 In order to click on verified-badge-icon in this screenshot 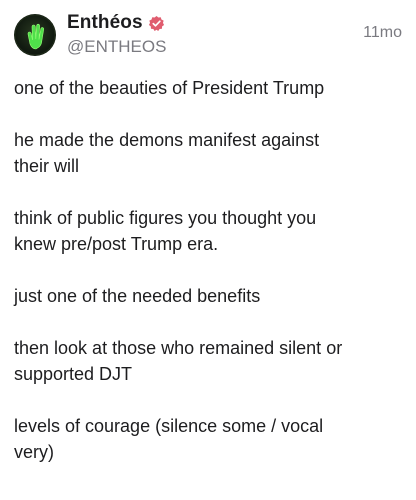, I will do `click(156, 23)`.